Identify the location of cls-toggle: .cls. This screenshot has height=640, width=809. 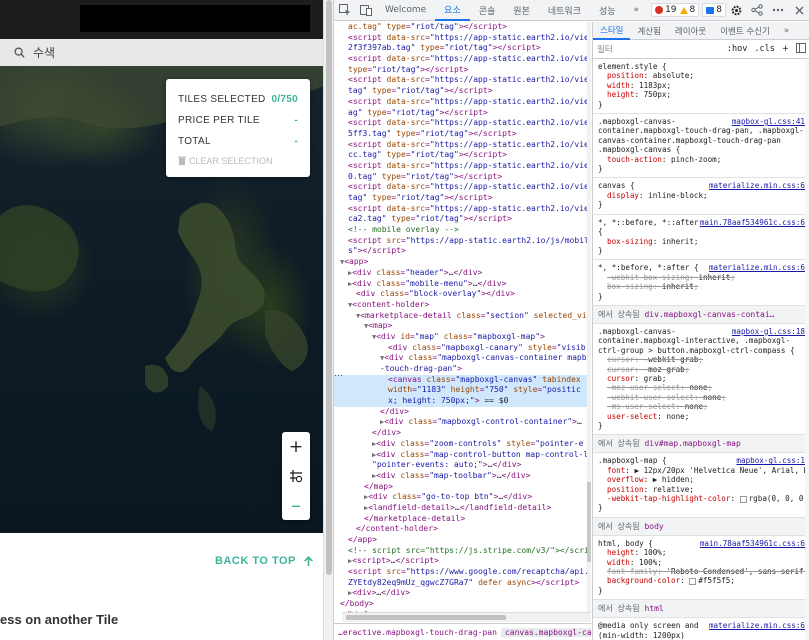
(764, 49).